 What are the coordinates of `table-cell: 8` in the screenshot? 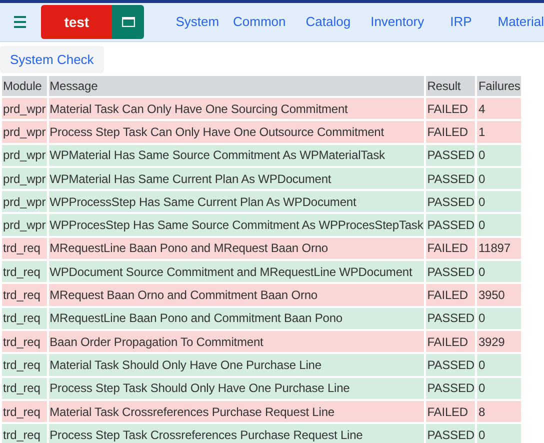 It's located at (499, 411).